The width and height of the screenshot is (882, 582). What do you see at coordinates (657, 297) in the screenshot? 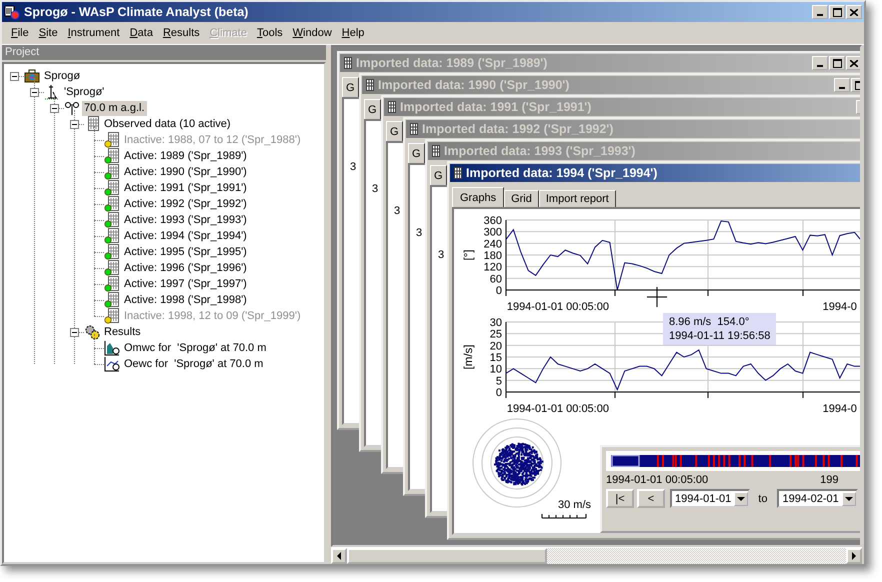
I see `crosshair-icon` at bounding box center [657, 297].